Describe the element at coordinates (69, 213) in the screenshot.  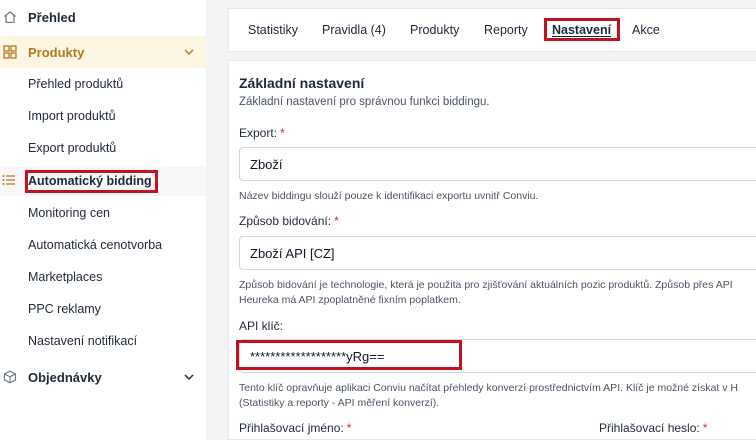
I see `nav-item-label: Monitoring cen` at that location.